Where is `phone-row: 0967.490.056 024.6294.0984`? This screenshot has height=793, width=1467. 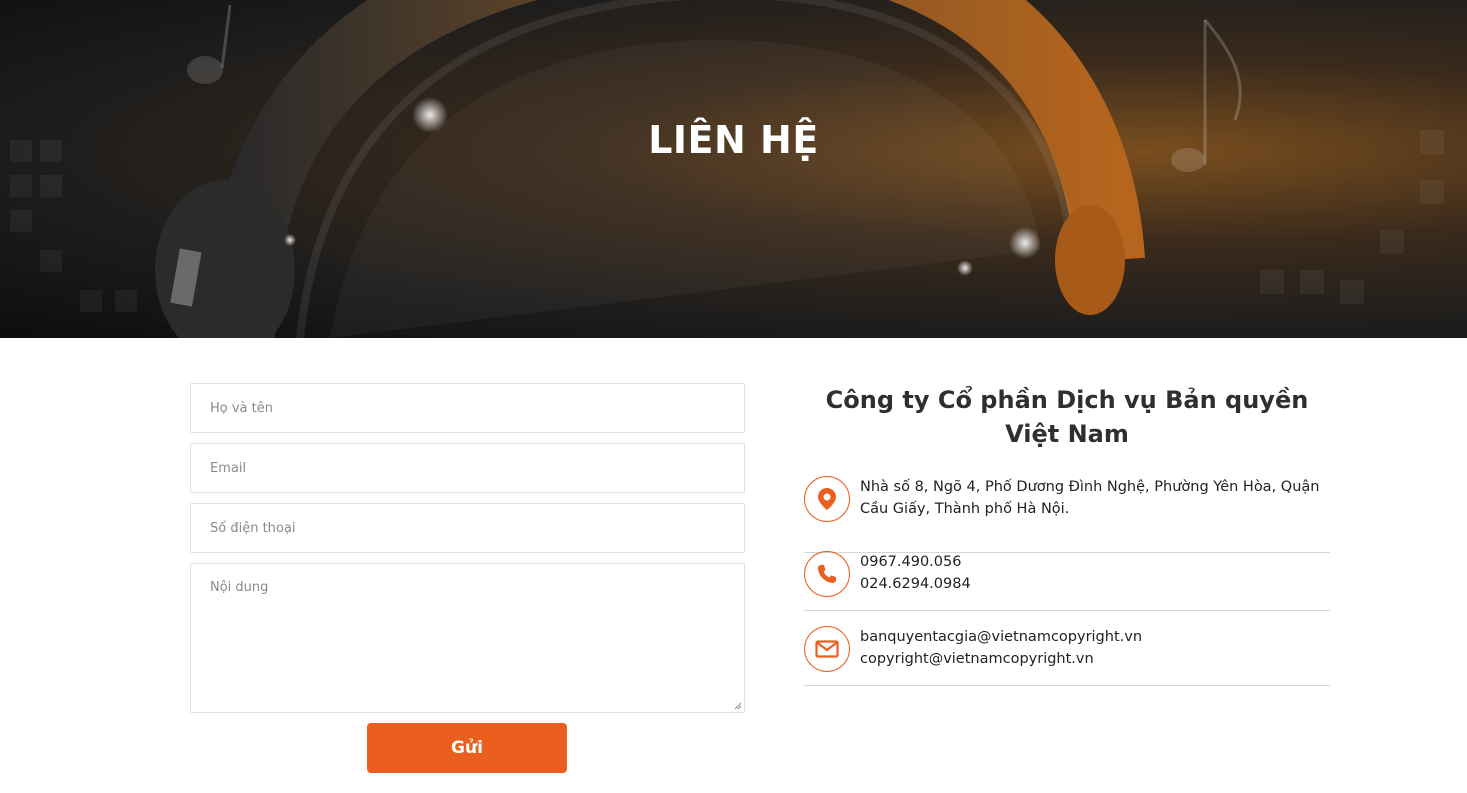 phone-row: 0967.490.056 024.6294.0984 is located at coordinates (1067, 581).